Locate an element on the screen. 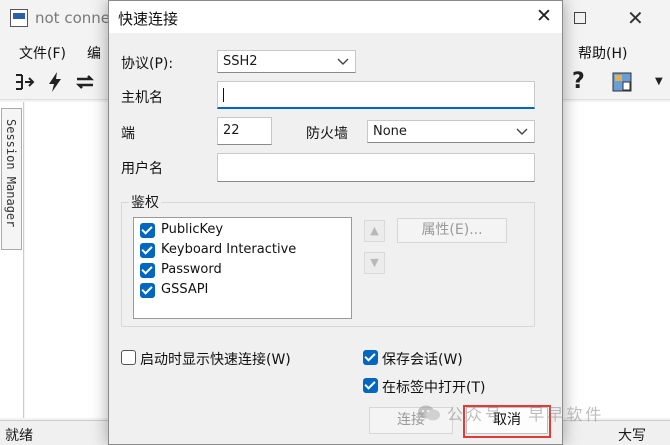 This screenshot has height=445, width=670. dialog-titlebar: 快速连接 ✕ is located at coordinates (335, 17).